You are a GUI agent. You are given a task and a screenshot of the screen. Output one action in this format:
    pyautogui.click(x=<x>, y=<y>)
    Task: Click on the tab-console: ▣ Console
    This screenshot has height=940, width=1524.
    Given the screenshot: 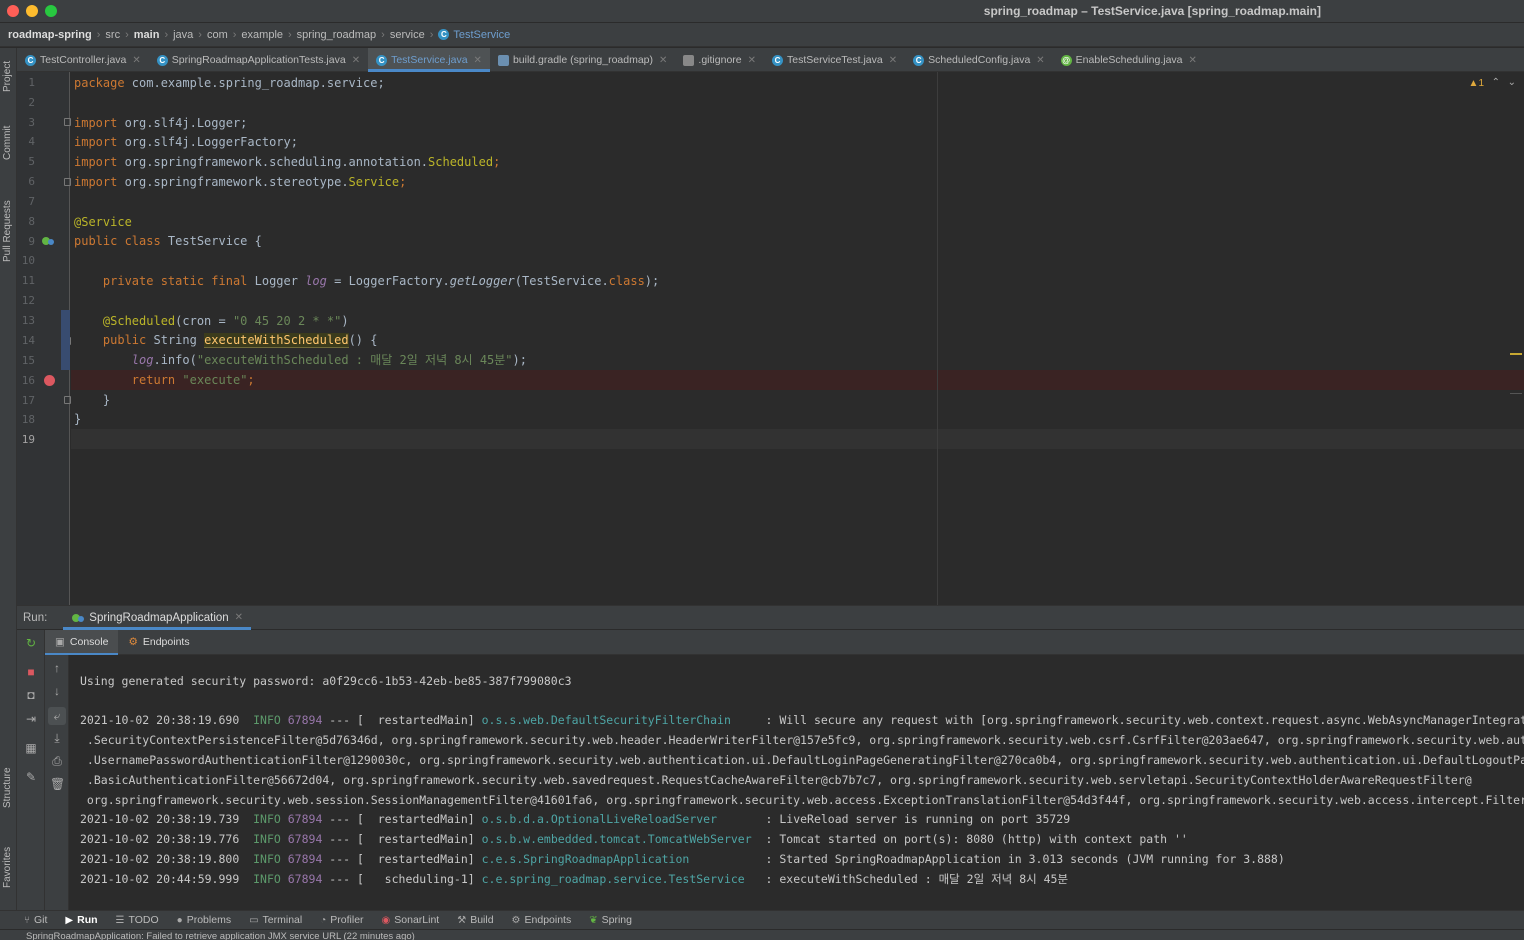 What is the action you would take?
    pyautogui.click(x=82, y=642)
    